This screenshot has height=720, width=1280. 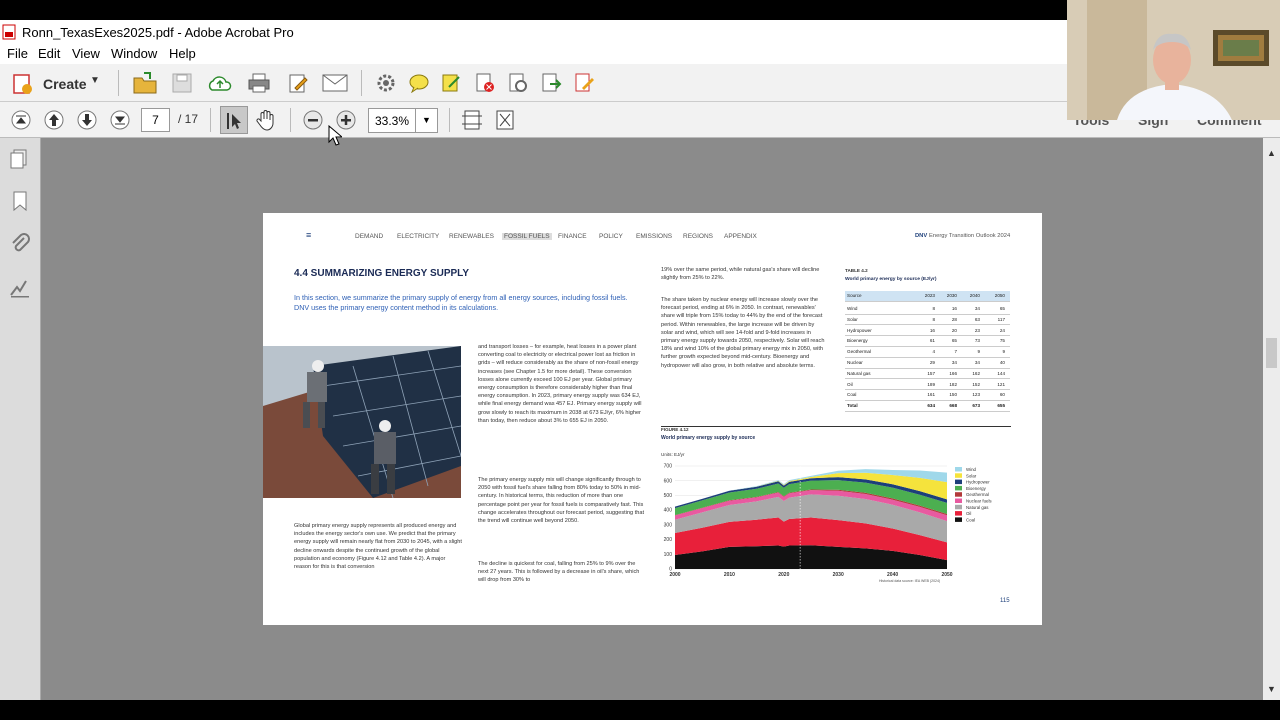 I want to click on create-label: Create, so click(x=65, y=84).